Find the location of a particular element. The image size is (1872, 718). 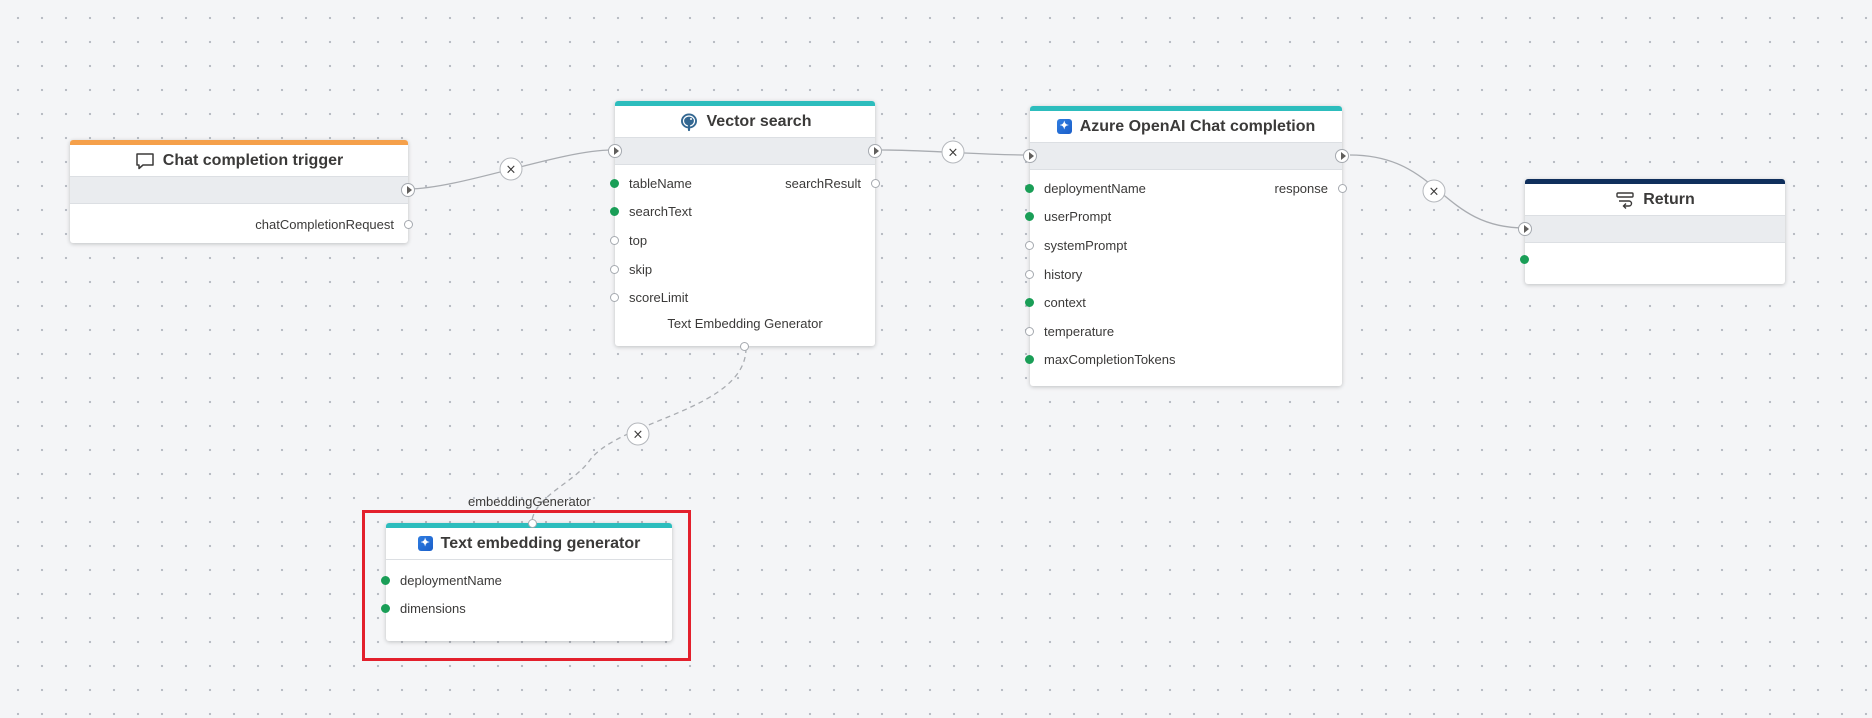

input-port-row-maxCompletionTokens: maxCompletionTokens is located at coordinates (1183, 360).